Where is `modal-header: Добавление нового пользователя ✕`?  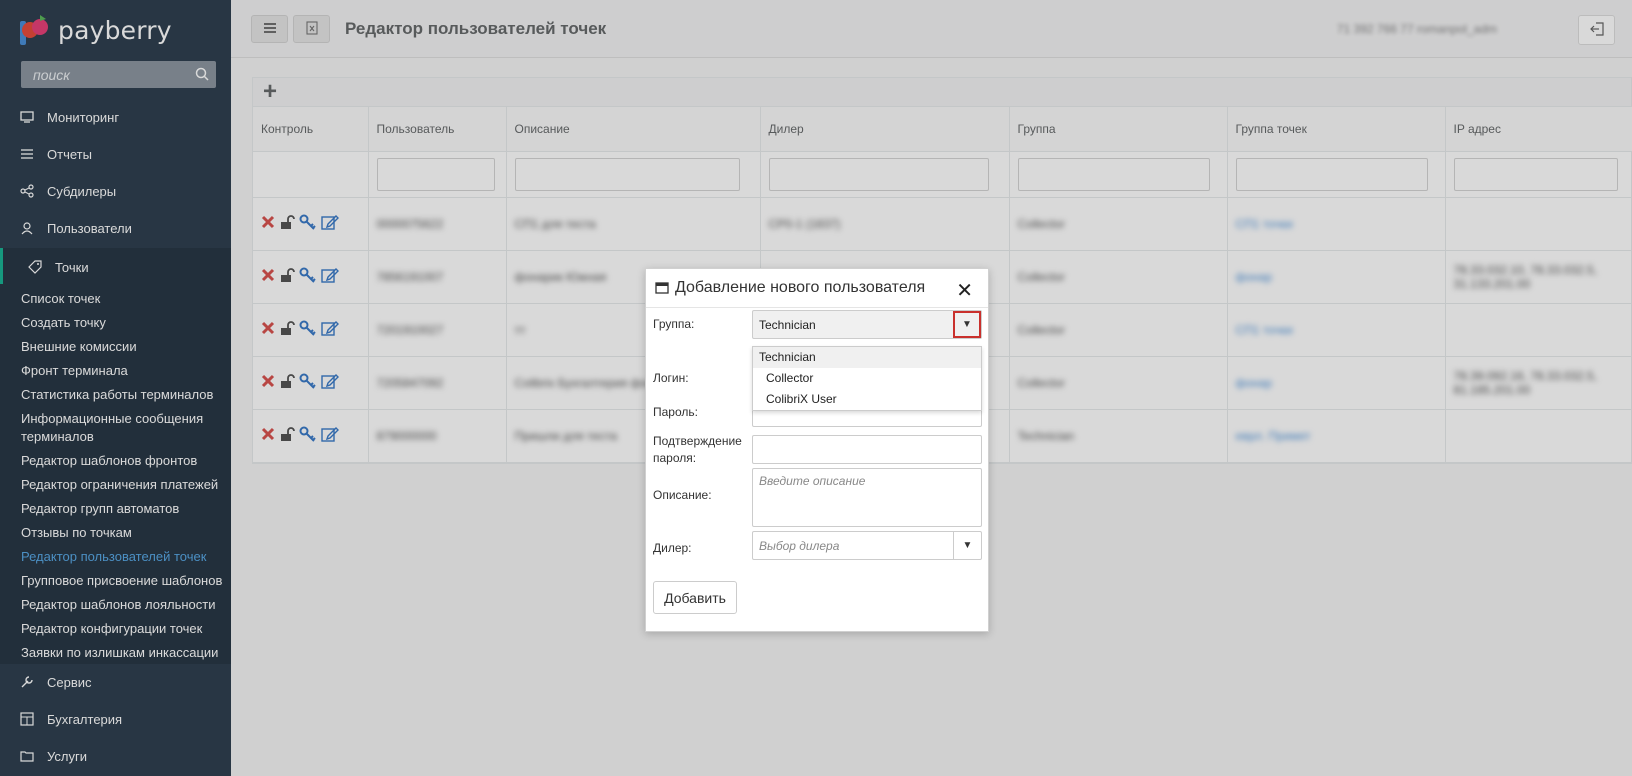
modal-header: Добавление нового пользователя ✕ is located at coordinates (817, 288).